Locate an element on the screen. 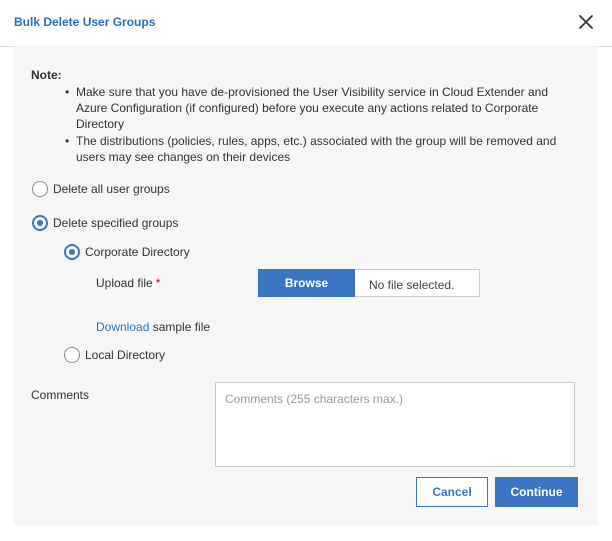 Image resolution: width=612 pixels, height=541 pixels. radio-corporate-directory-label: Corporate Directory is located at coordinates (137, 252).